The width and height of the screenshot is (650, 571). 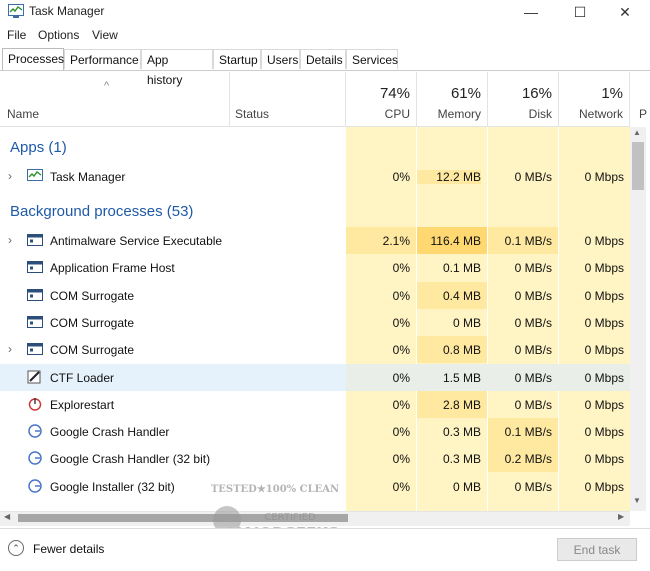 What do you see at coordinates (621, 516) in the screenshot?
I see `scroll-right-icon: ▶` at bounding box center [621, 516].